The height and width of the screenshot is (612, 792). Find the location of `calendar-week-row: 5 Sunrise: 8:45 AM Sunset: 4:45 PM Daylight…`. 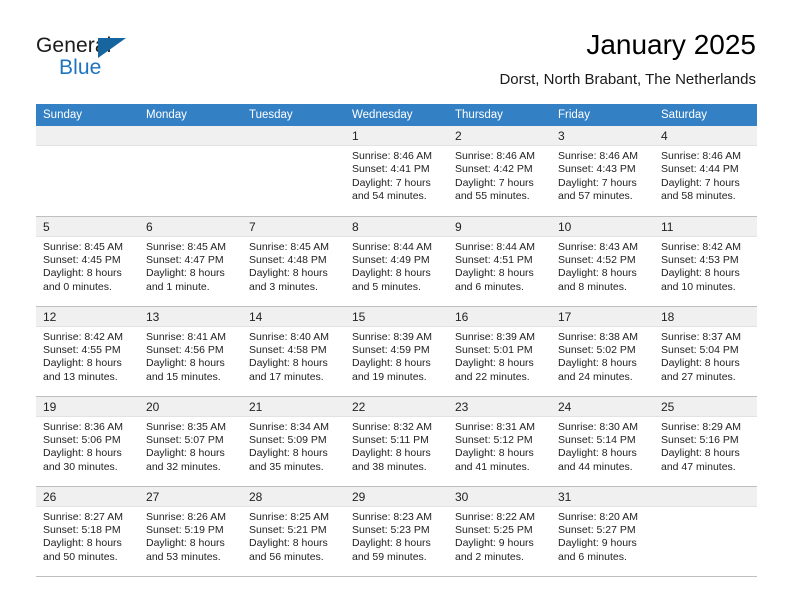

calendar-week-row: 5 Sunrise: 8:45 AM Sunset: 4:45 PM Daylight… is located at coordinates (396, 261).